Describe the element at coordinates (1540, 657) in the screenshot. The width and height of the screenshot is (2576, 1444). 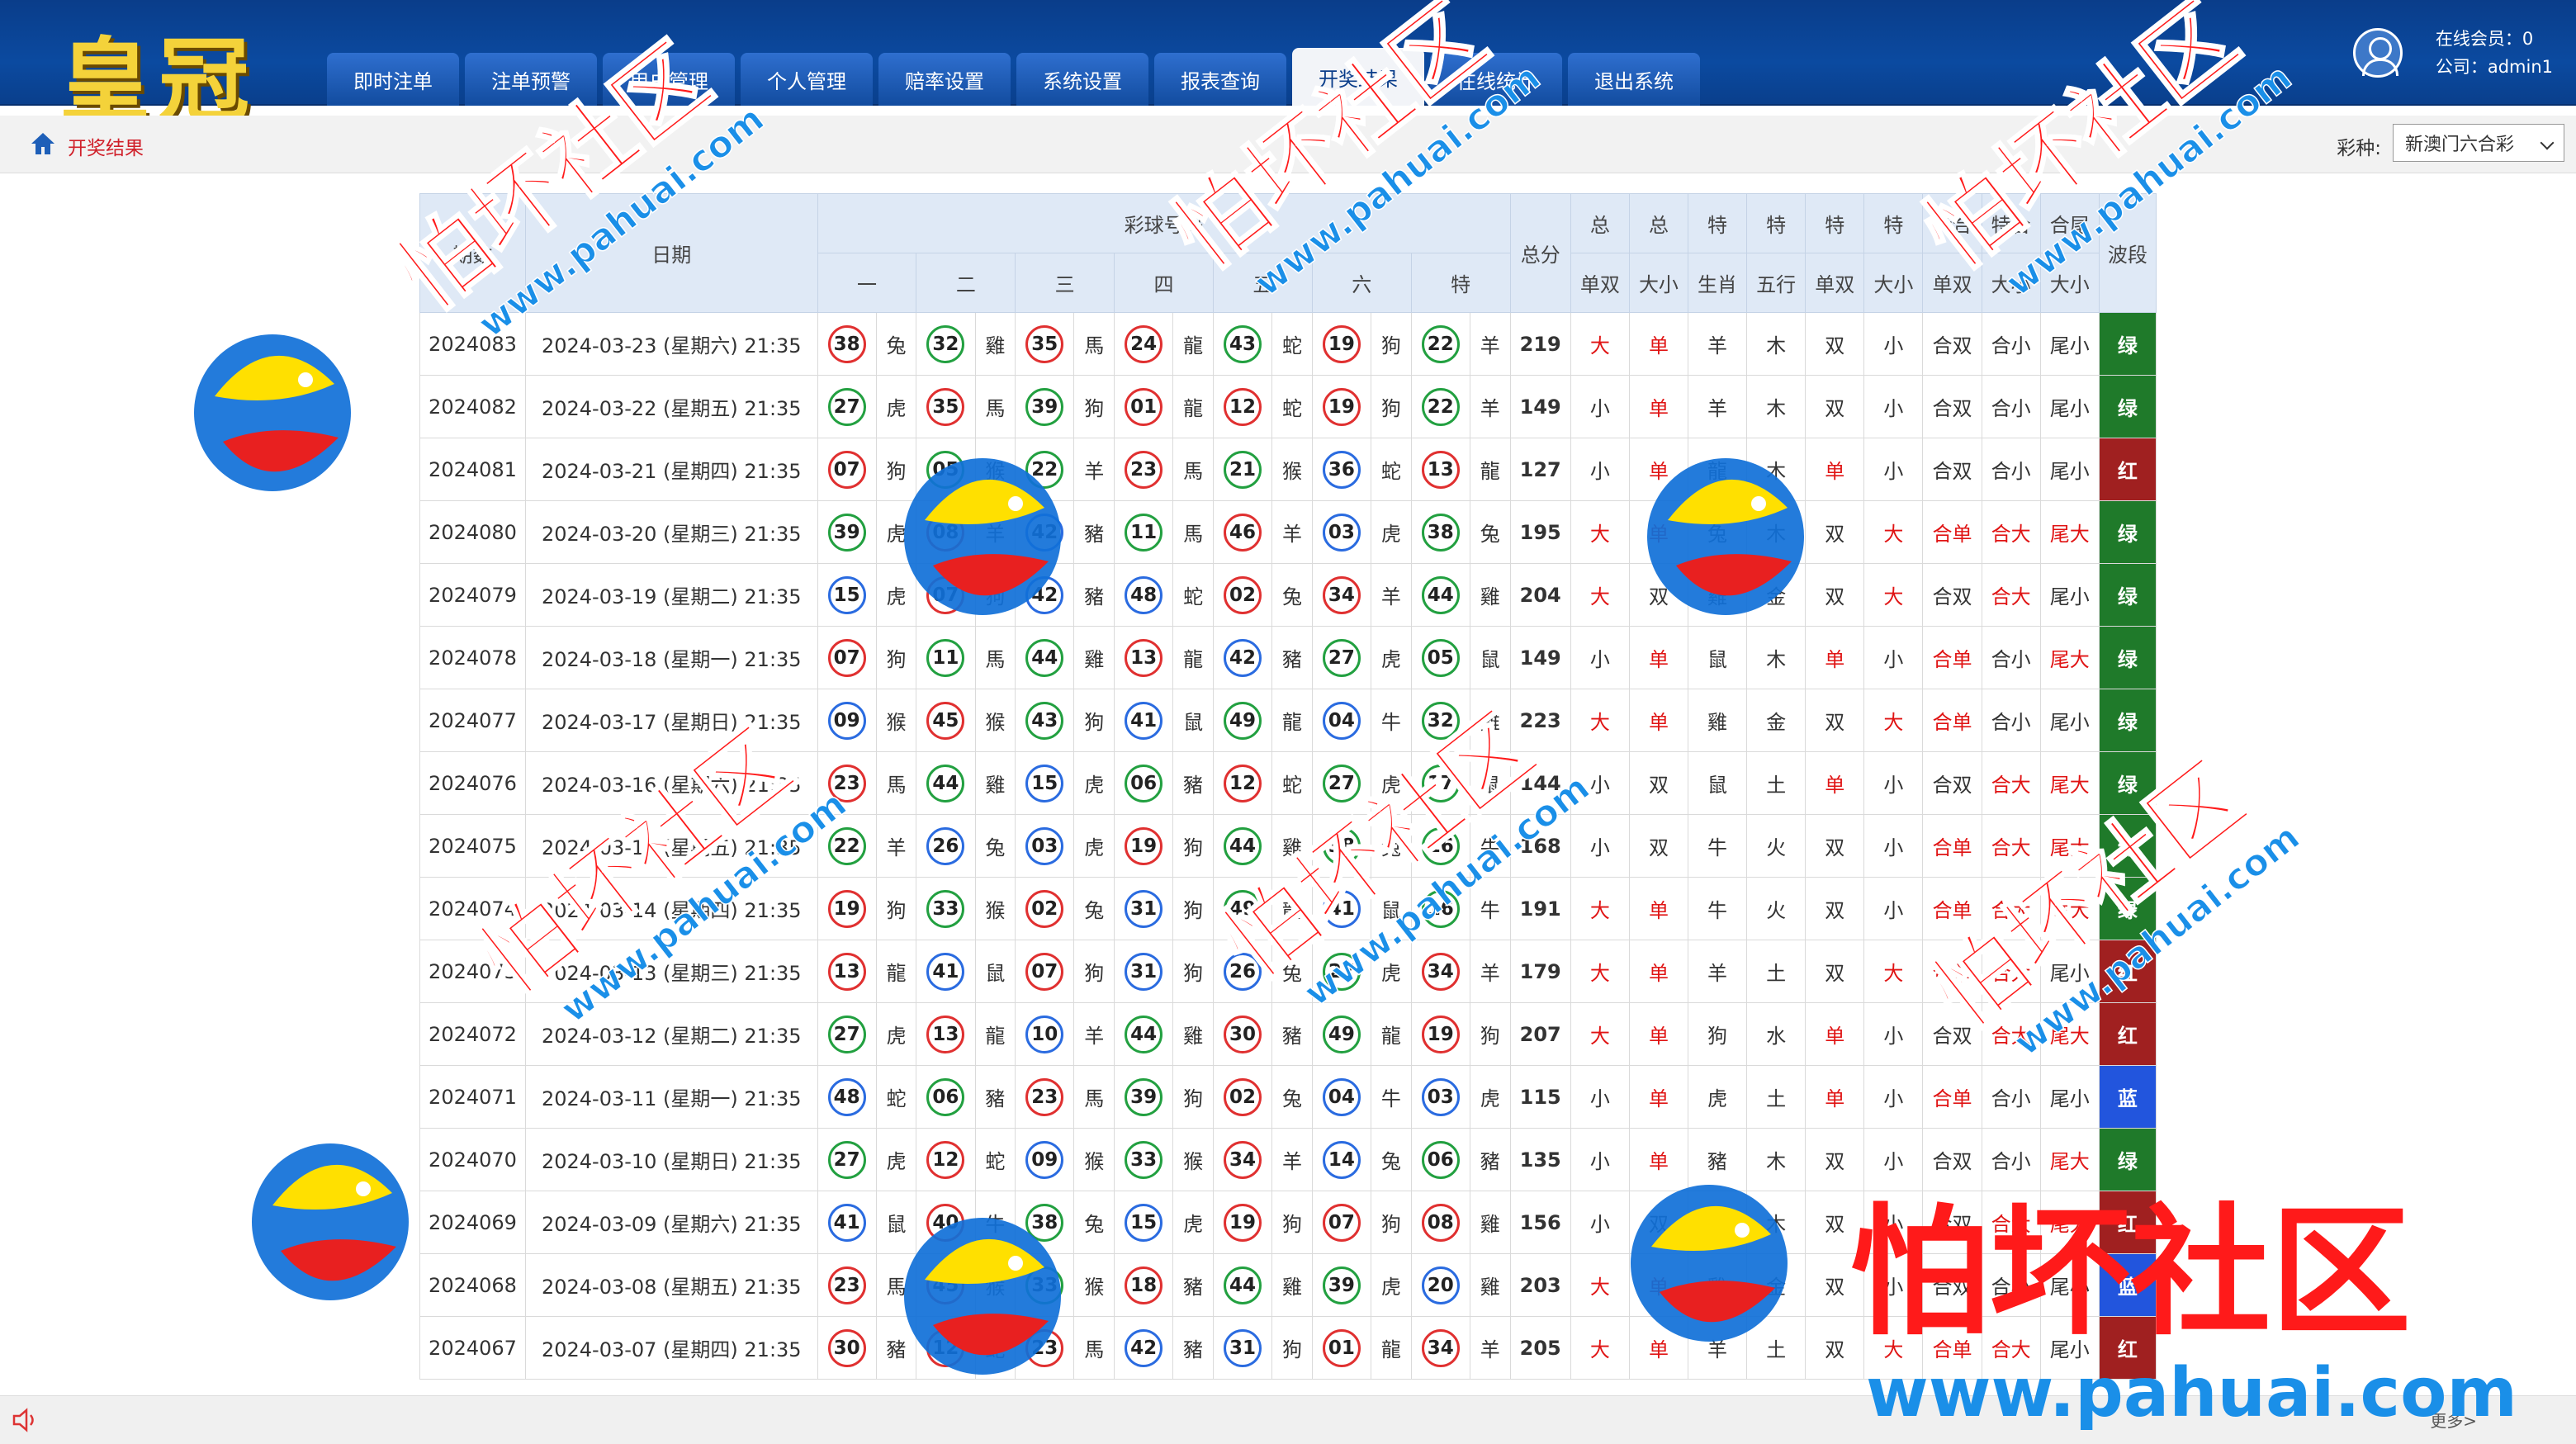
I see `total-cell: 149` at that location.